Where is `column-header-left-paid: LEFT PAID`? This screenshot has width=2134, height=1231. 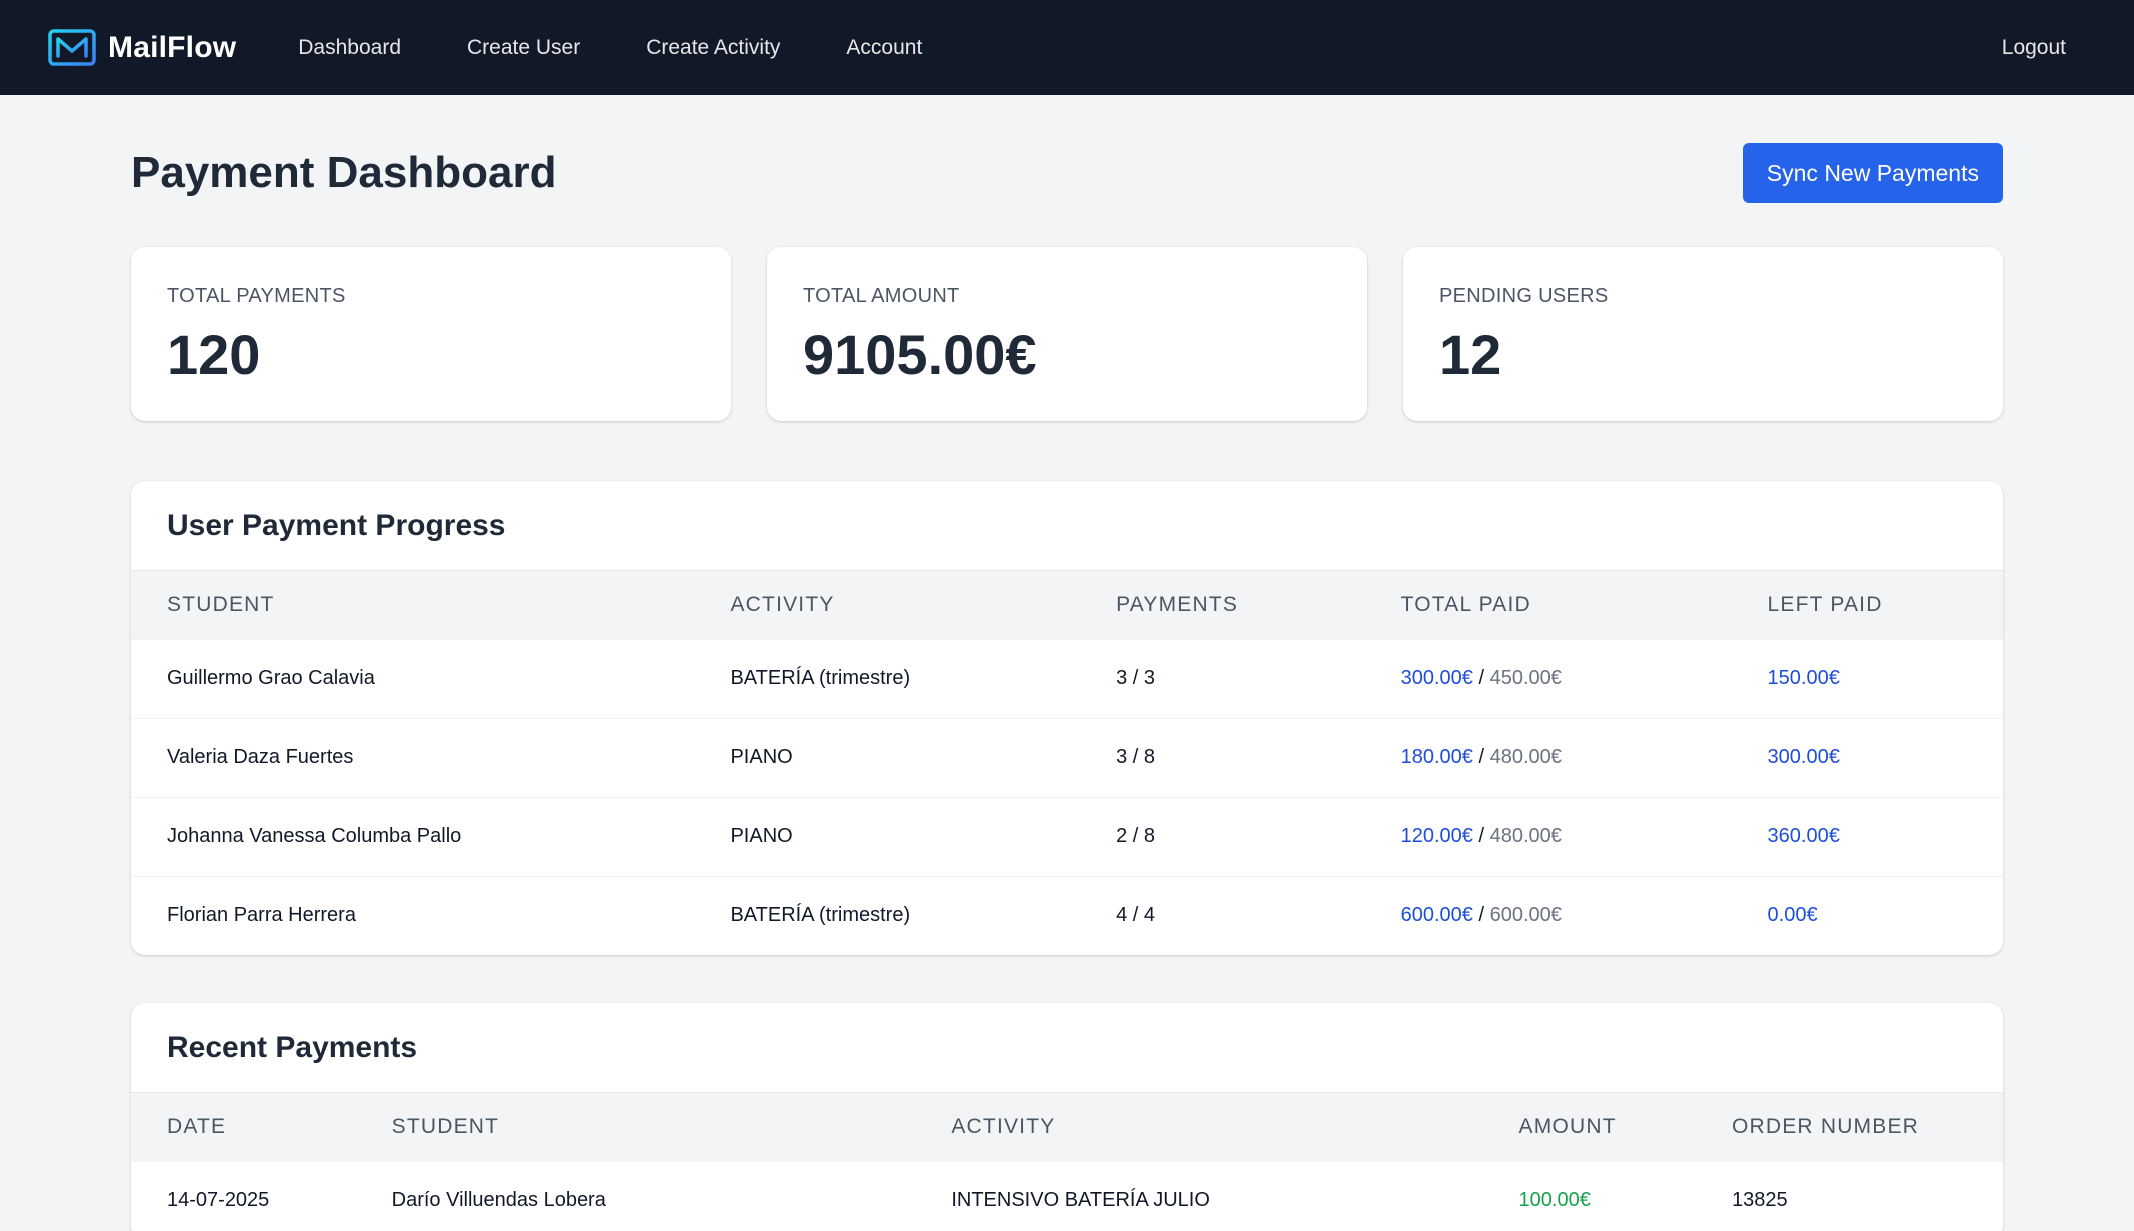 column-header-left-paid: LEFT PAID is located at coordinates (1825, 604).